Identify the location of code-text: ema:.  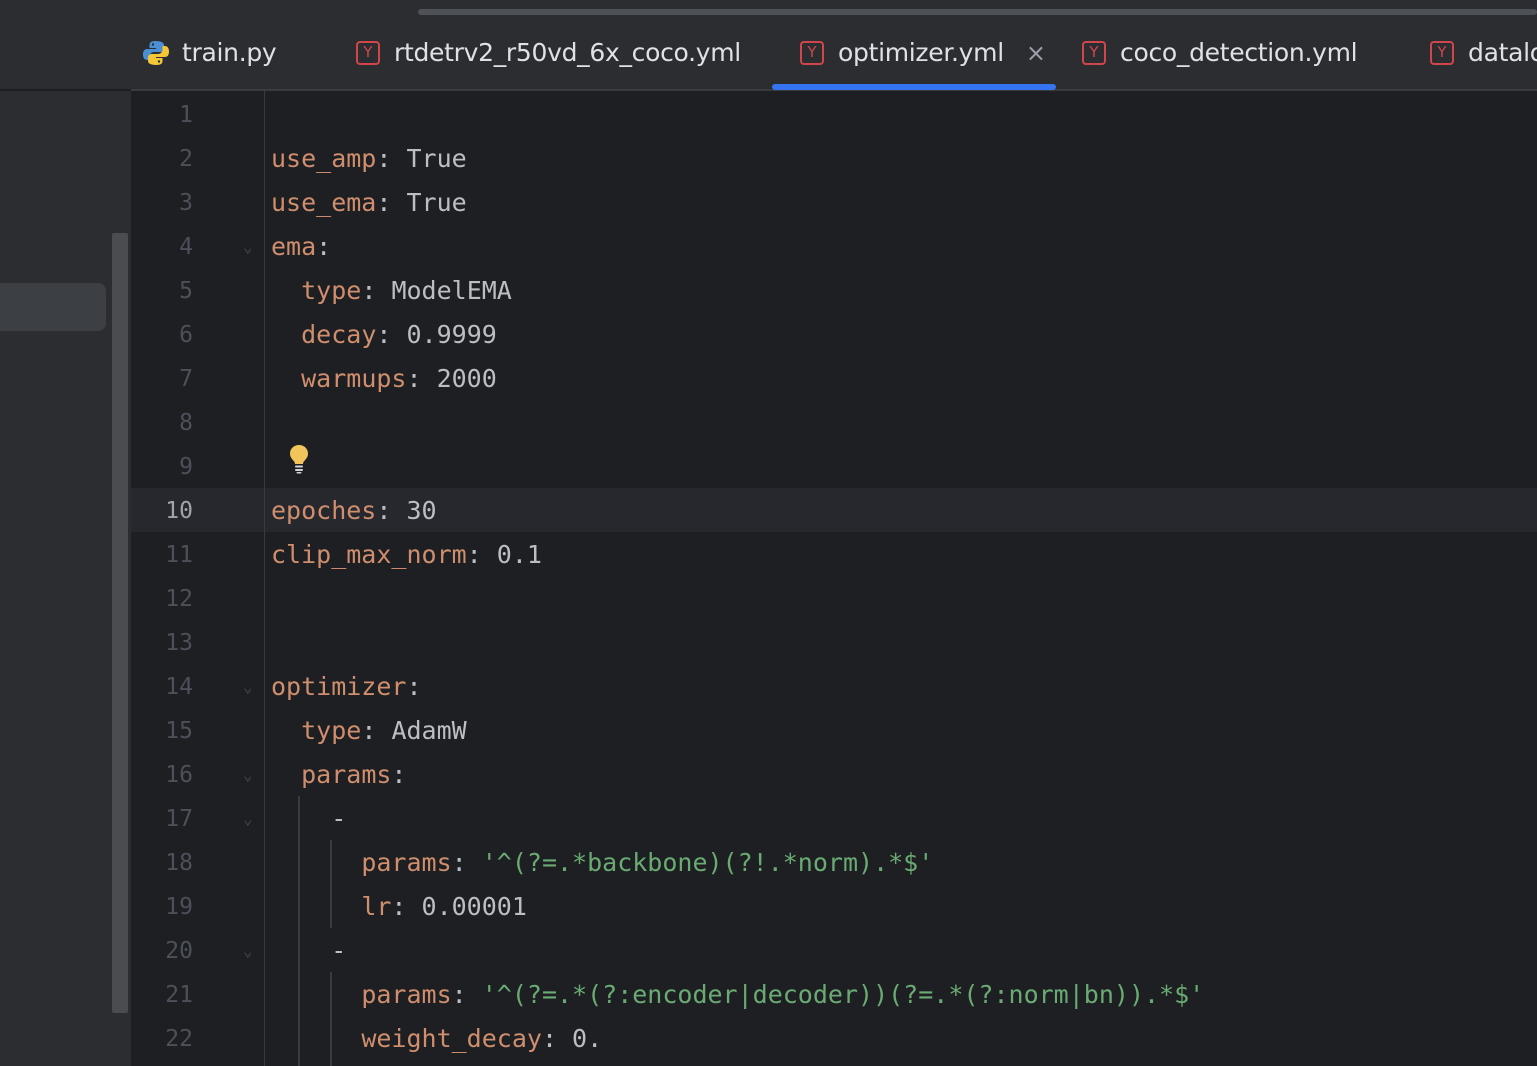
(301, 247).